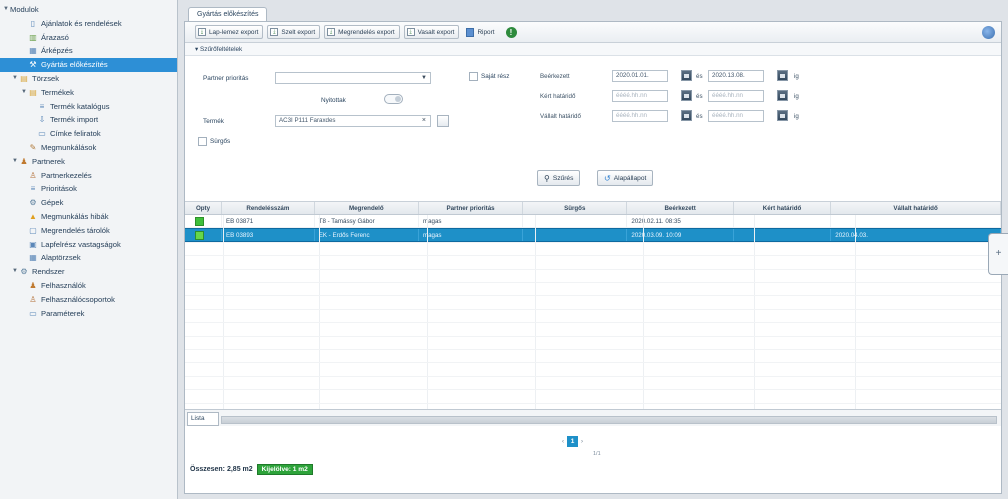 Image resolution: width=1008 pixels, height=499 pixels. I want to click on requested-from-input: éééé.hh.nn, so click(640, 96).